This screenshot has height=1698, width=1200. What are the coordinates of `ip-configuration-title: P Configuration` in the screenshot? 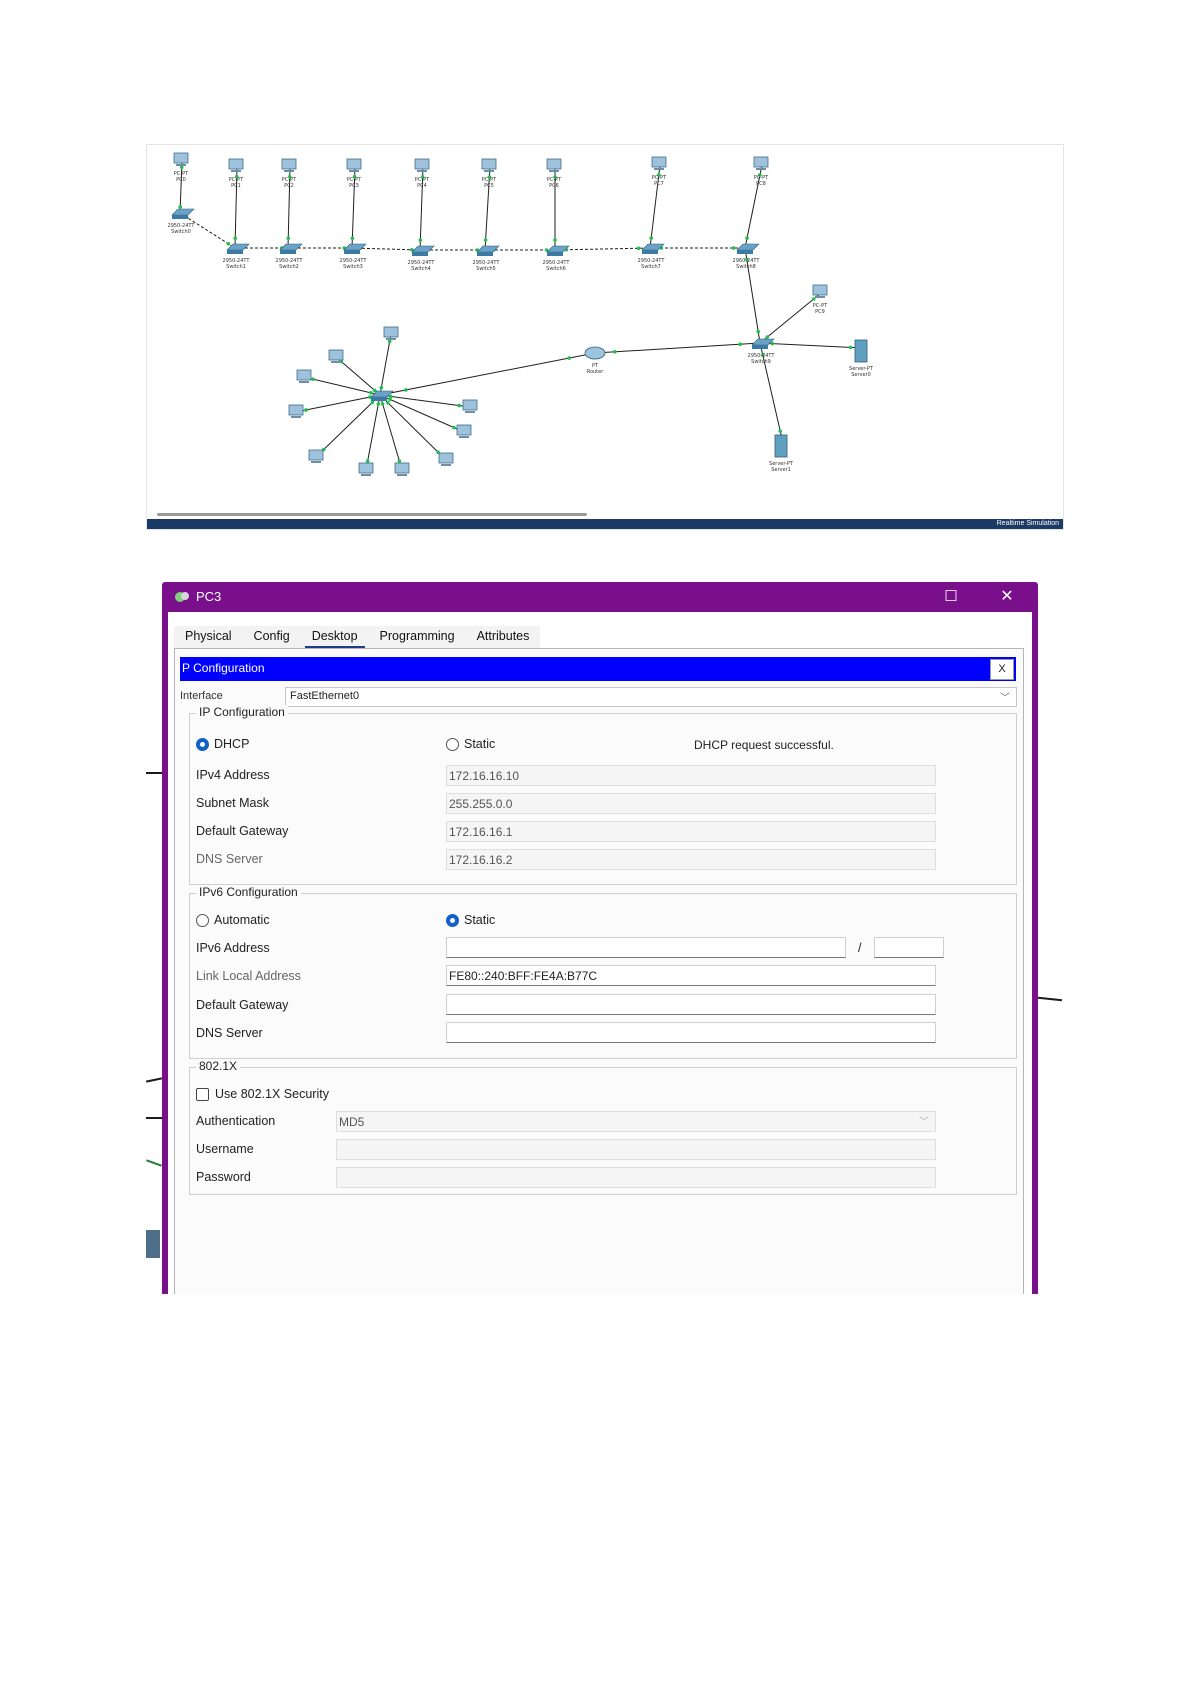 It's located at (223, 668).